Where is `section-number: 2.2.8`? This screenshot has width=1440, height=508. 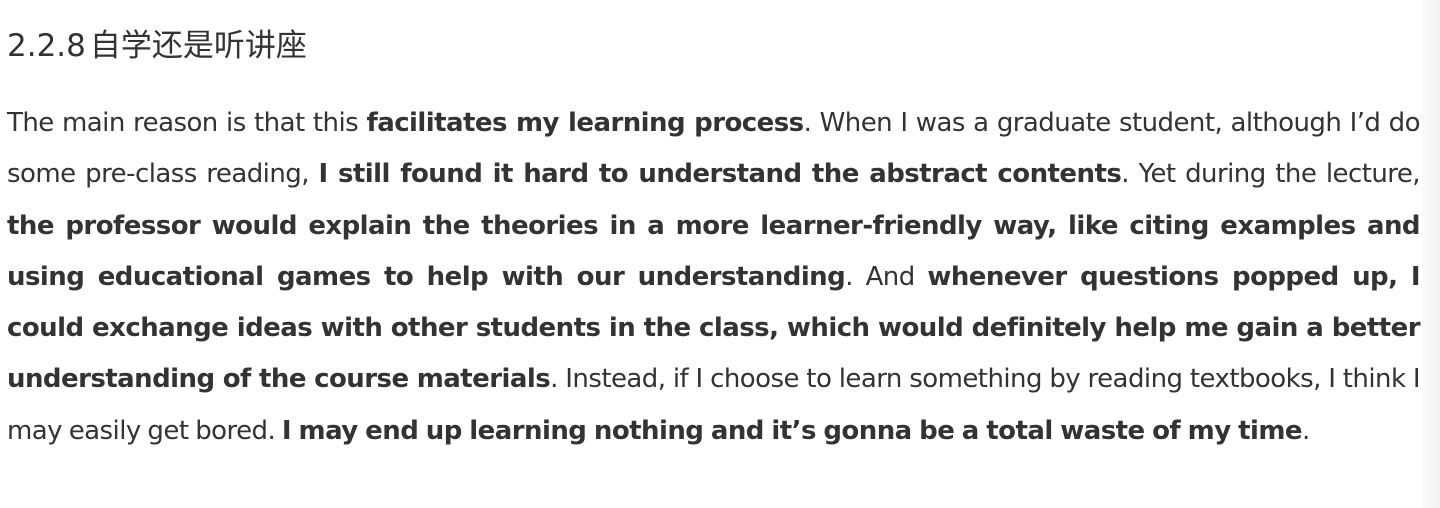
section-number: 2.2.8 is located at coordinates (46, 46).